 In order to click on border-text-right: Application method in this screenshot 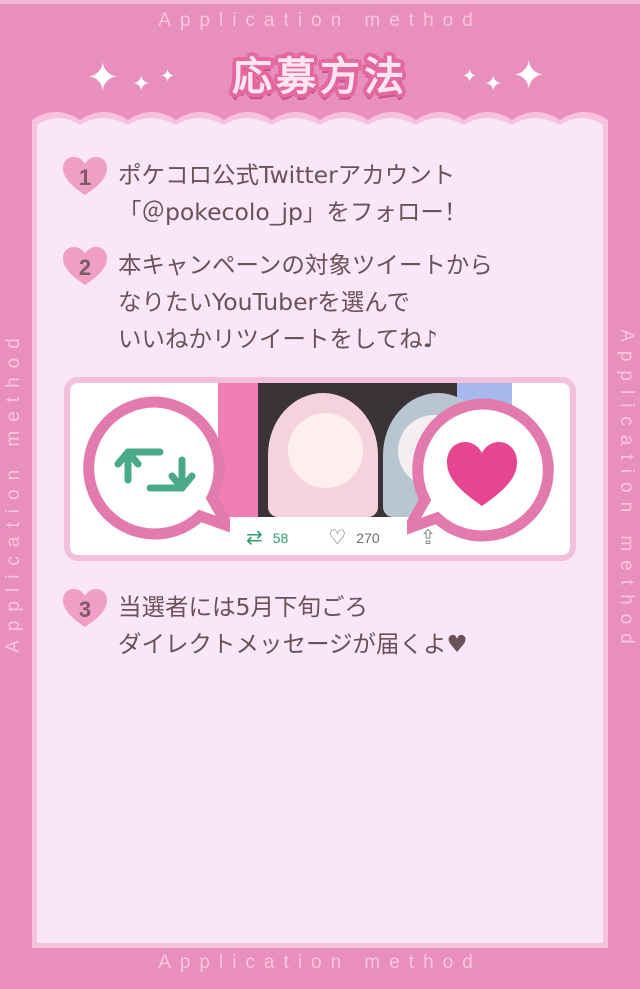, I will do `click(626, 491)`.